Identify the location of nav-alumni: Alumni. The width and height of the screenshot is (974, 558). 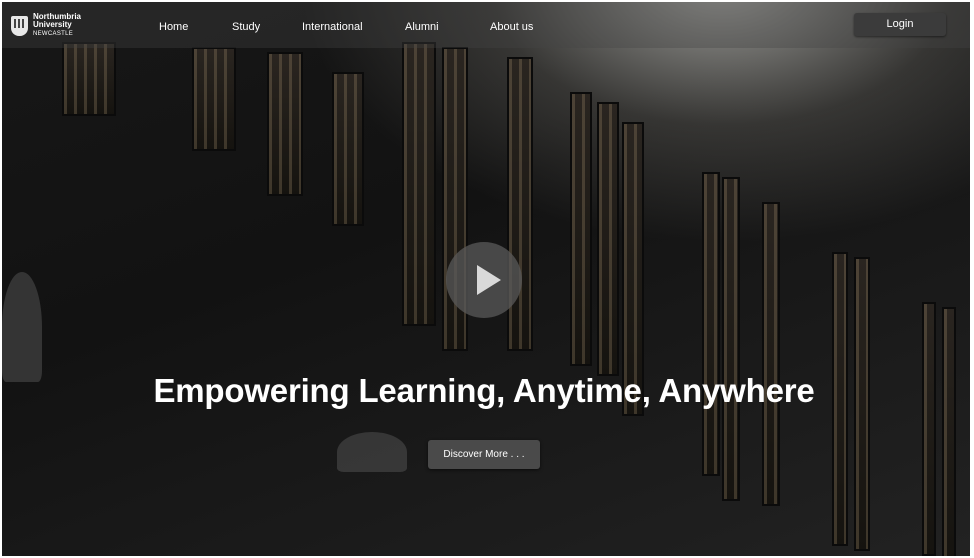
(422, 27).